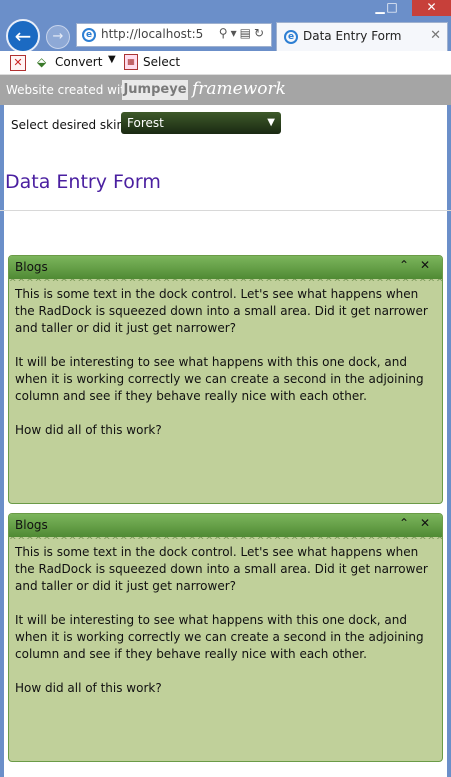 This screenshot has width=451, height=777. I want to click on search-icon: ⚲, so click(225, 33).